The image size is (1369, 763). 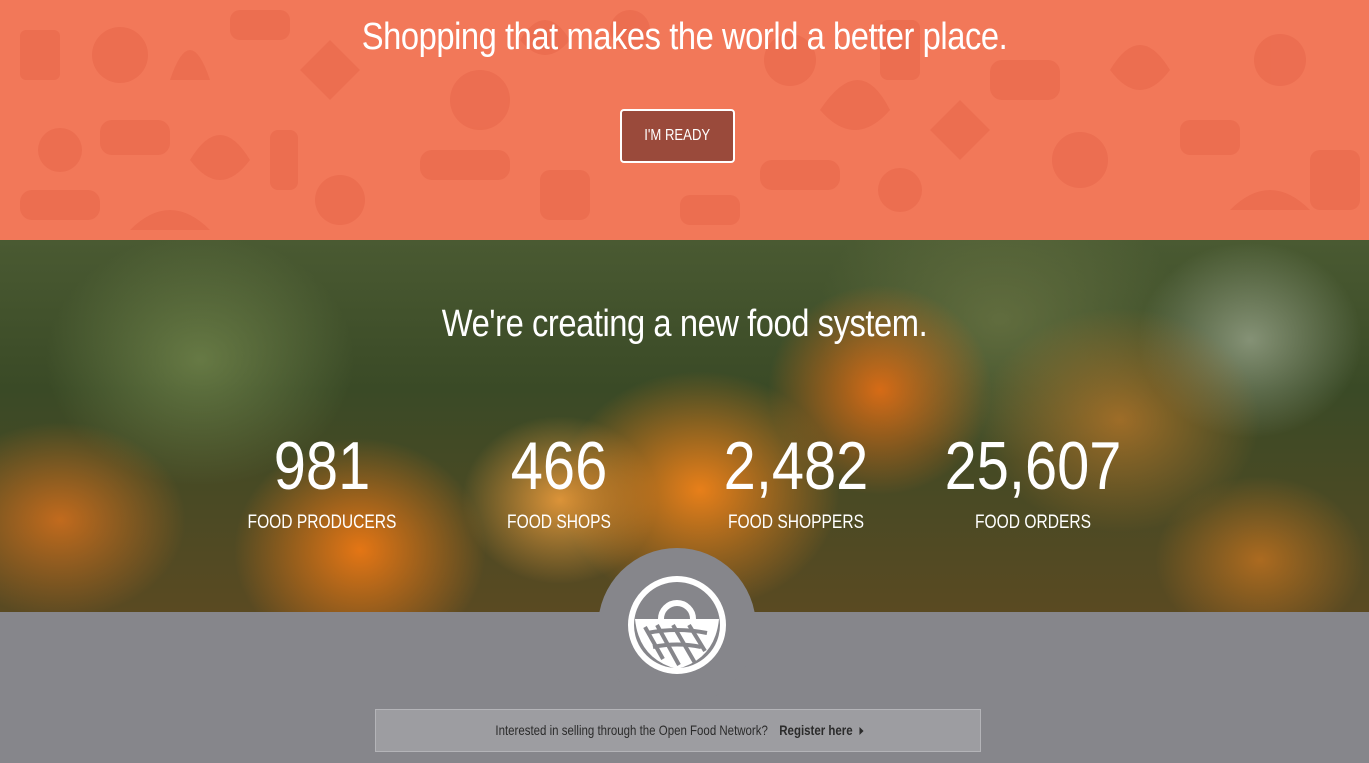 I want to click on basket-icon, so click(x=677, y=625).